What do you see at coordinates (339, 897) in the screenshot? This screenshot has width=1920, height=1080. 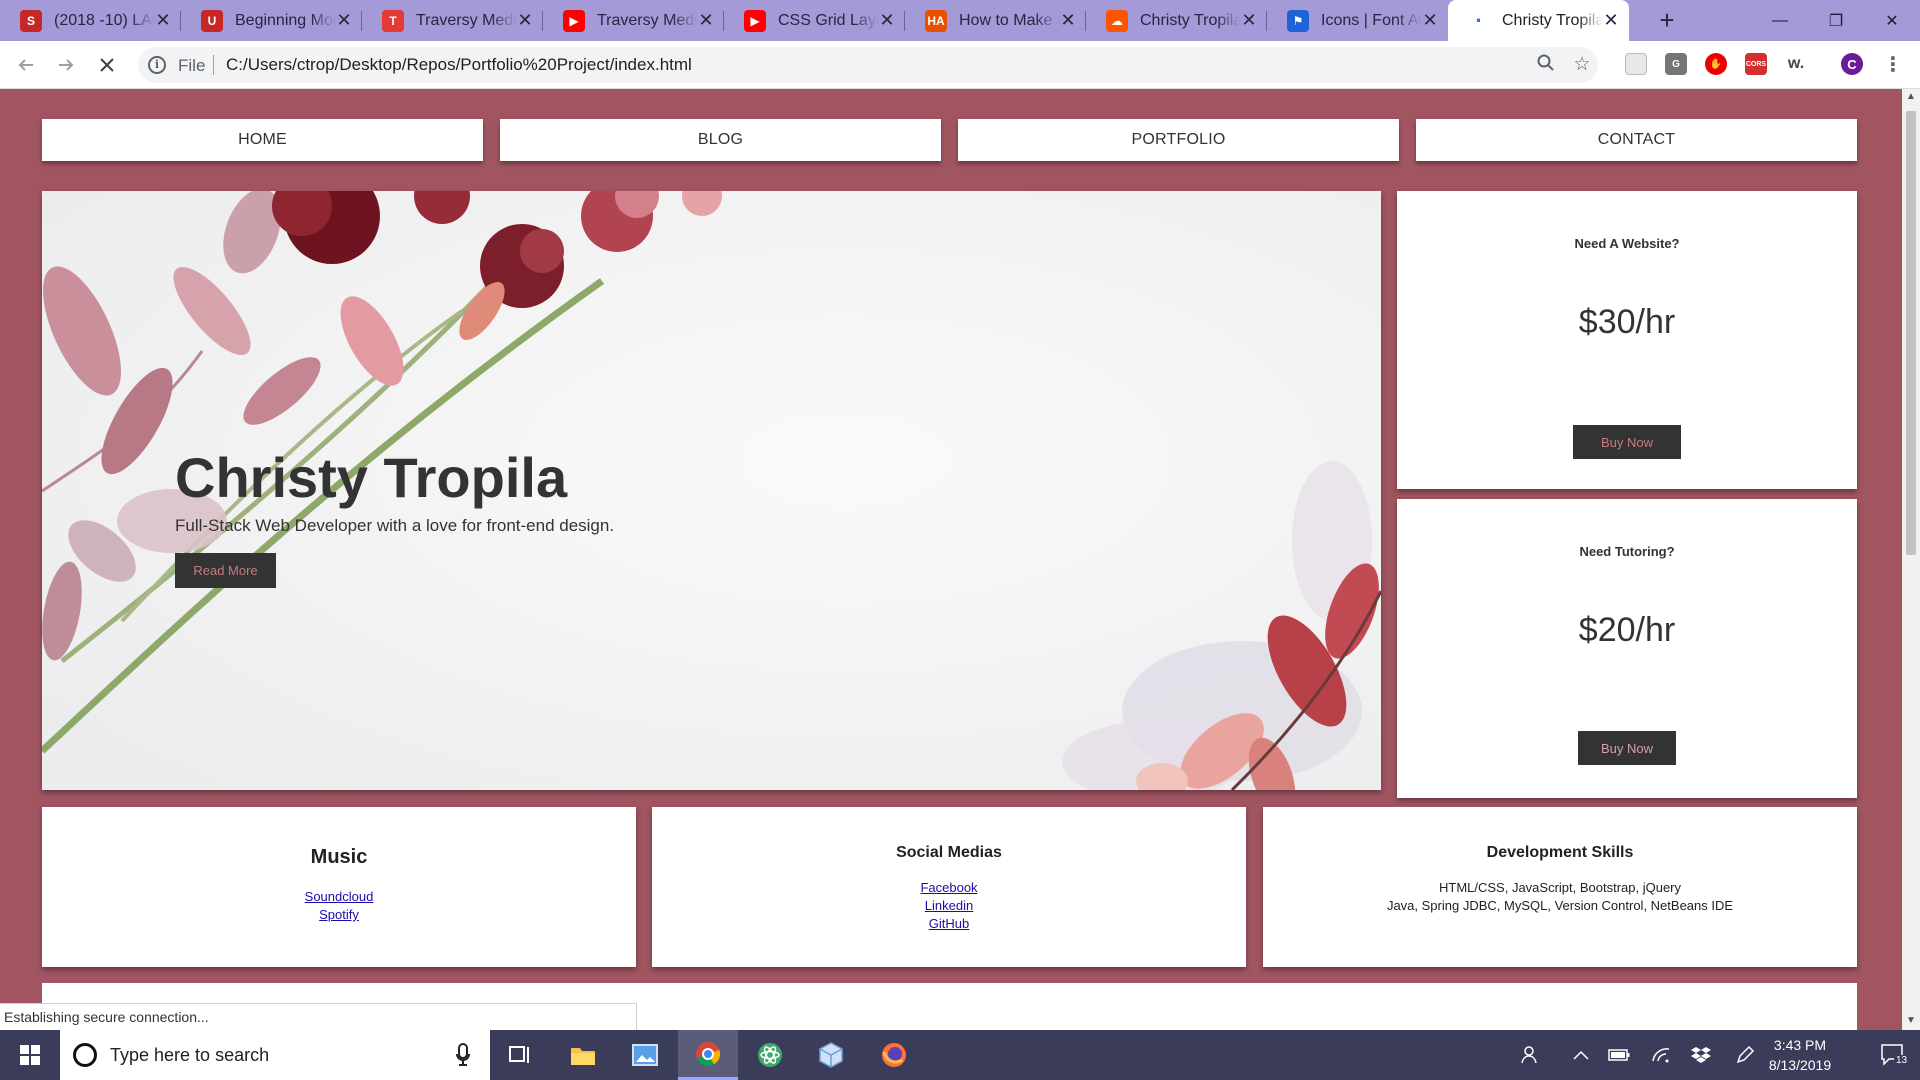 I see `soundcloud-link: Soundcloud` at bounding box center [339, 897].